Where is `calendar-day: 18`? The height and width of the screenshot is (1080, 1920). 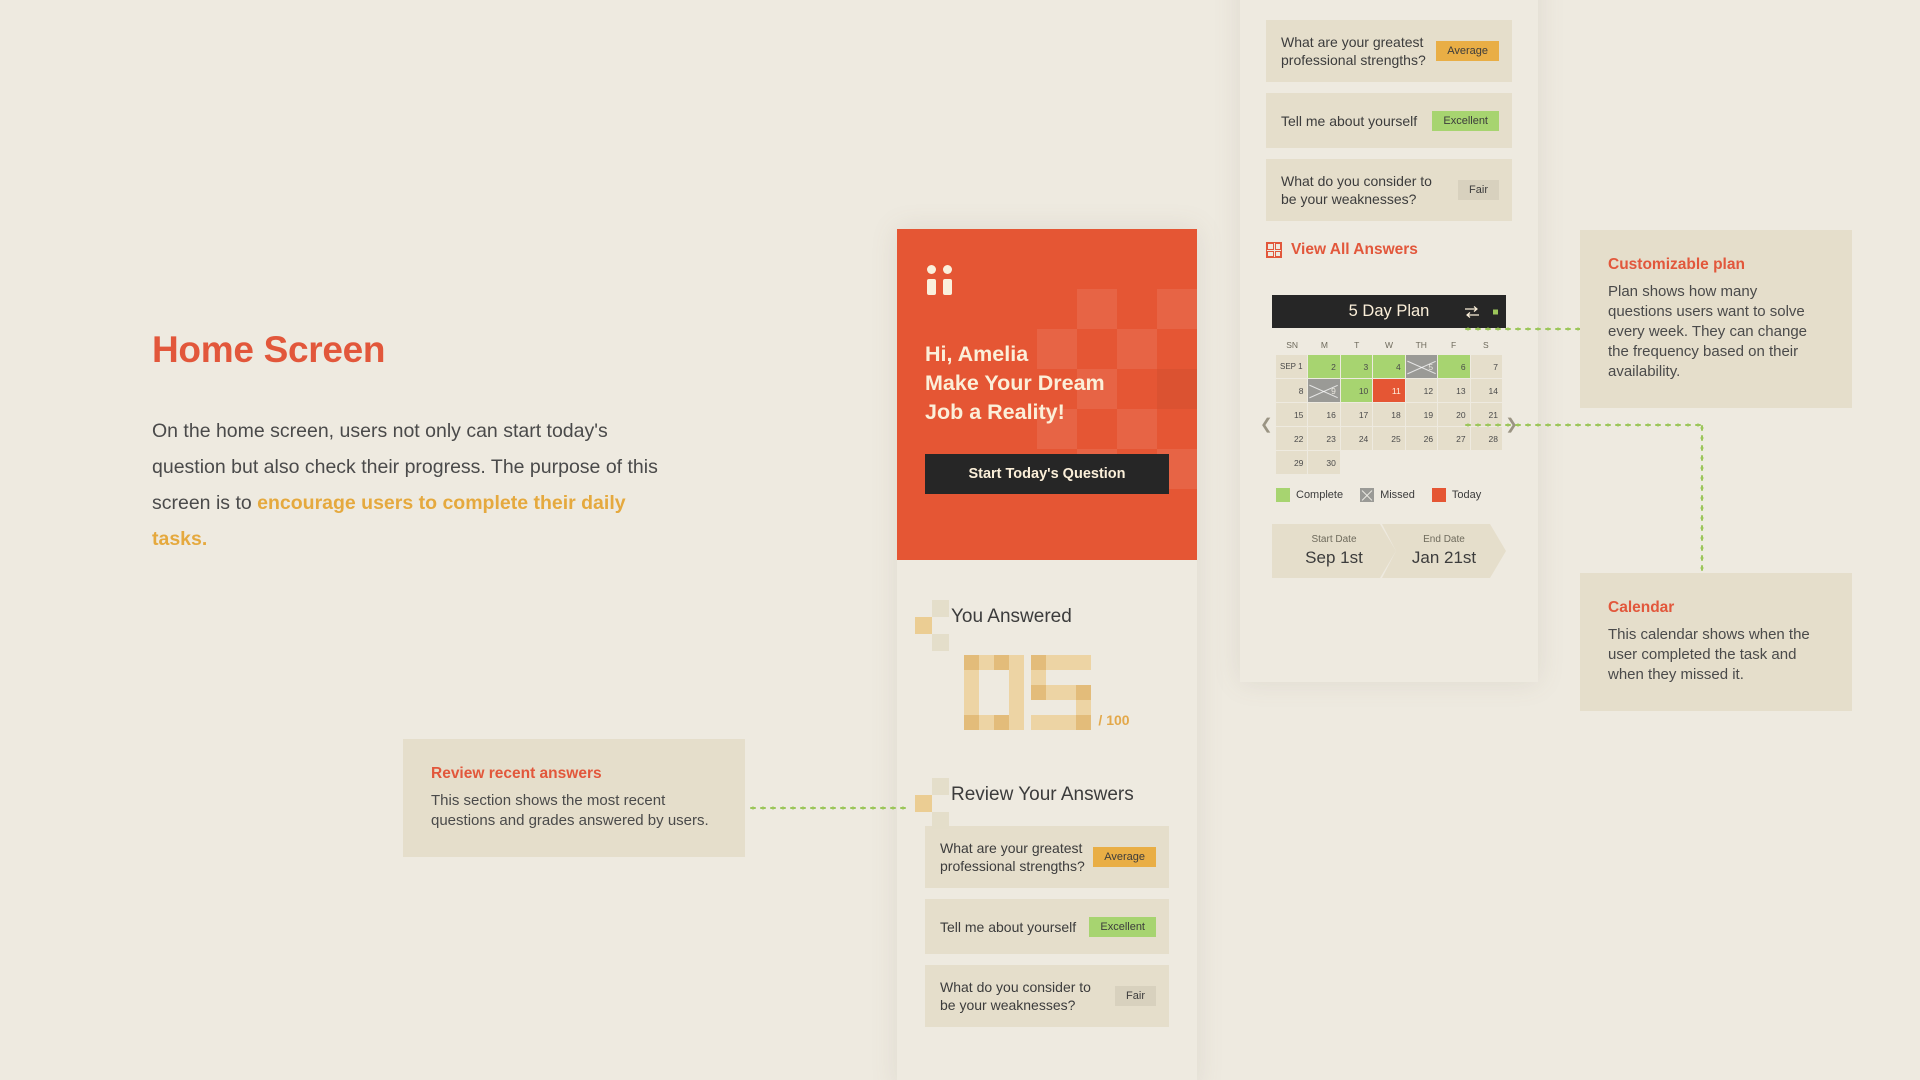 calendar-day: 18 is located at coordinates (1389, 414).